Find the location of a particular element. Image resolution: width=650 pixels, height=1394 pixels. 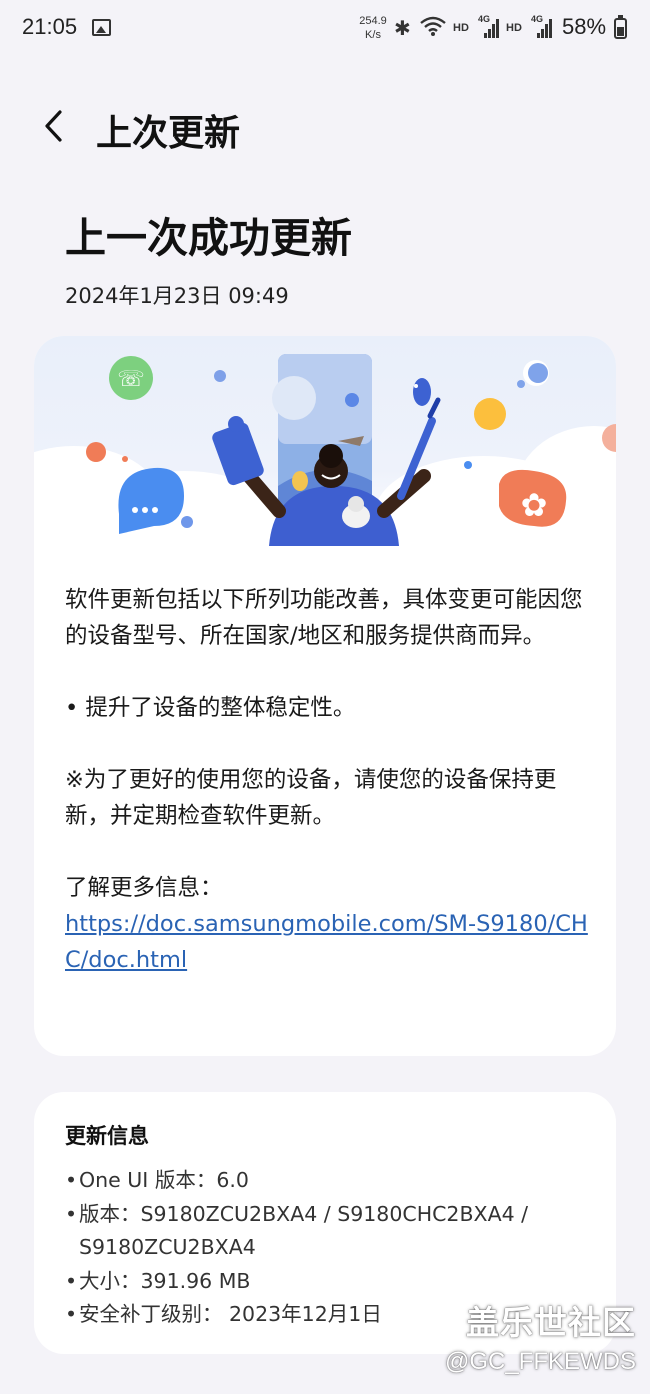

hd-label-1: HD is located at coordinates (461, 28).